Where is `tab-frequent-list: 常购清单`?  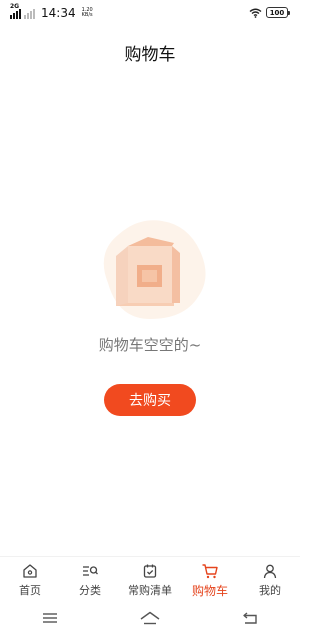 tab-frequent-list: 常购清单 is located at coordinates (150, 579).